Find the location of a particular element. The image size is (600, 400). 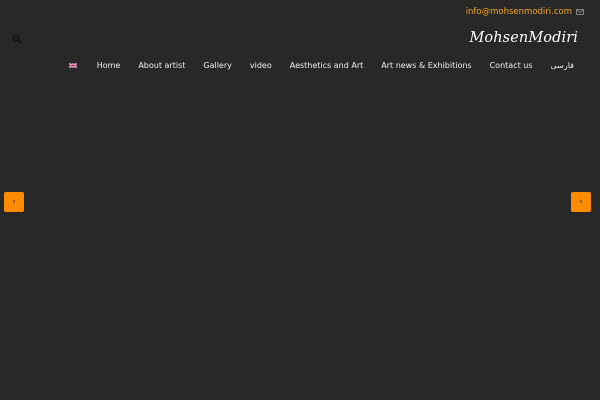

chevron-left-icon: ‹ is located at coordinates (14, 201).